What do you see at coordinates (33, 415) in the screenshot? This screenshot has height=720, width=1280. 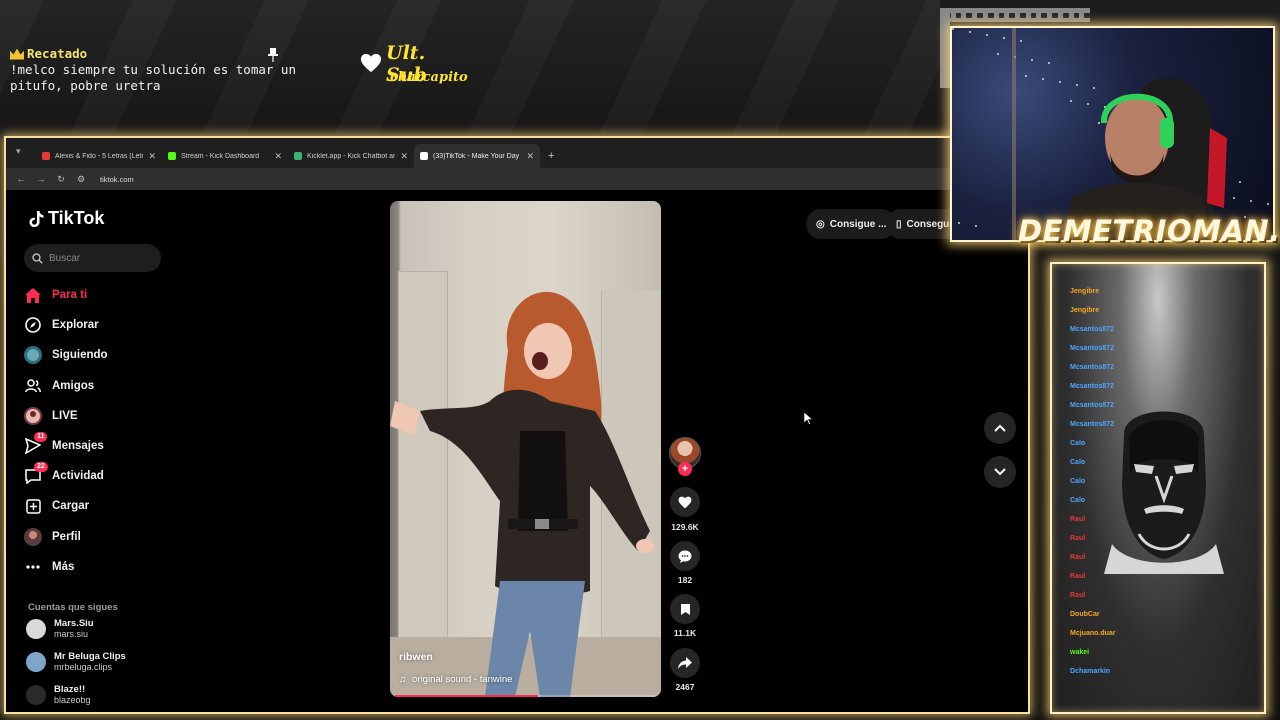 I see `live-avatar-icon` at bounding box center [33, 415].